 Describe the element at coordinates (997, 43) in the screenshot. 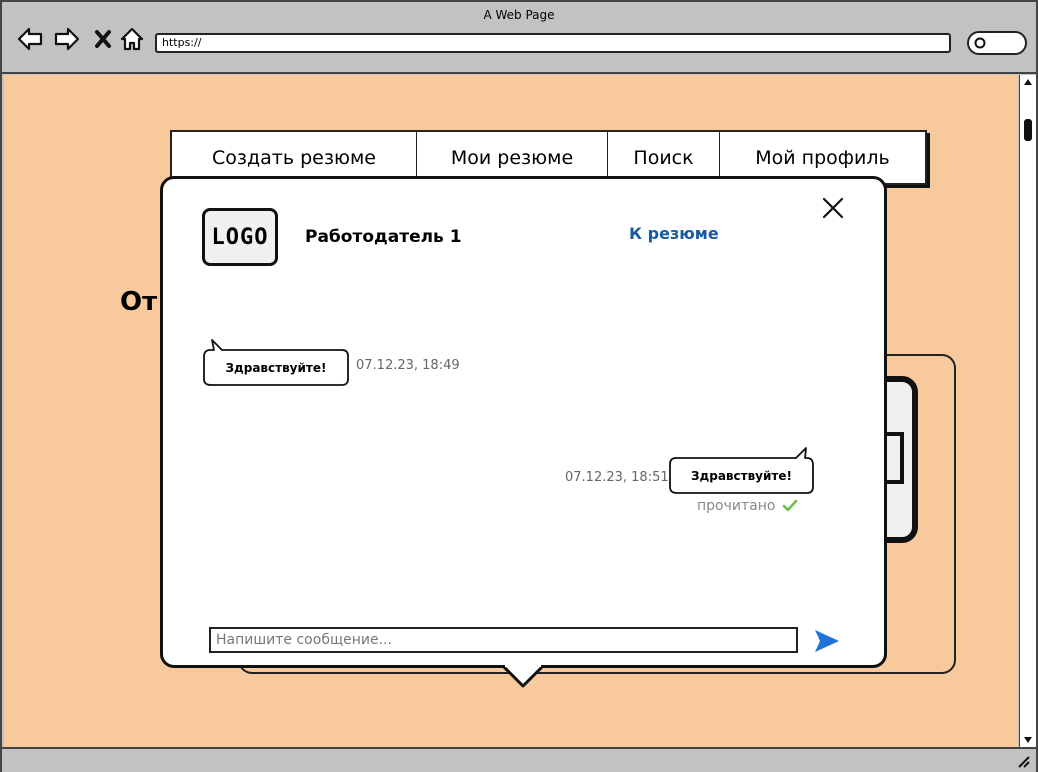

I see `browser-search-box` at that location.